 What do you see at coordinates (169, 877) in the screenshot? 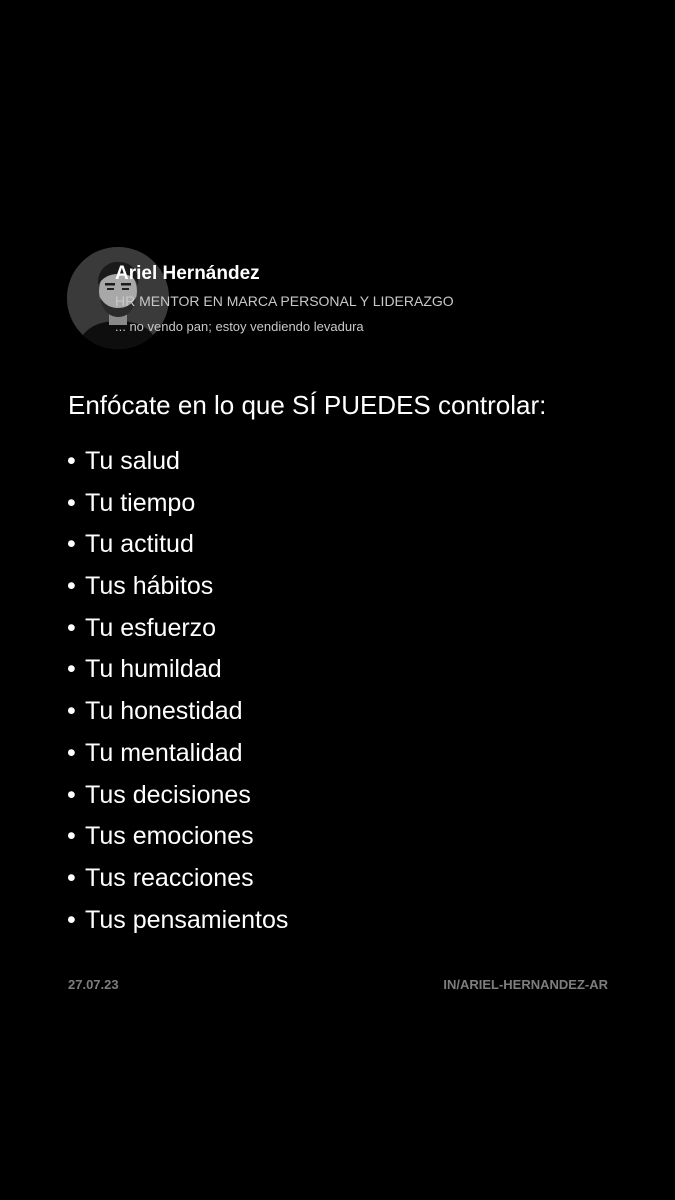
I see `list-item-label: Tus reacciones` at bounding box center [169, 877].